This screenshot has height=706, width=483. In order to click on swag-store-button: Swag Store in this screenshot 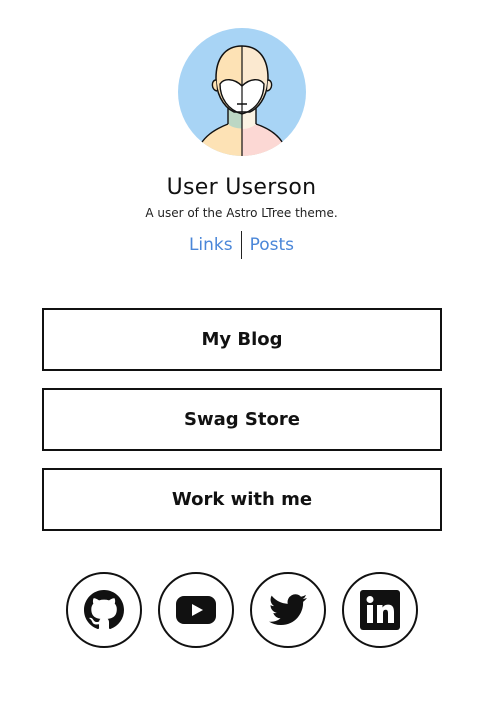, I will do `click(242, 419)`.